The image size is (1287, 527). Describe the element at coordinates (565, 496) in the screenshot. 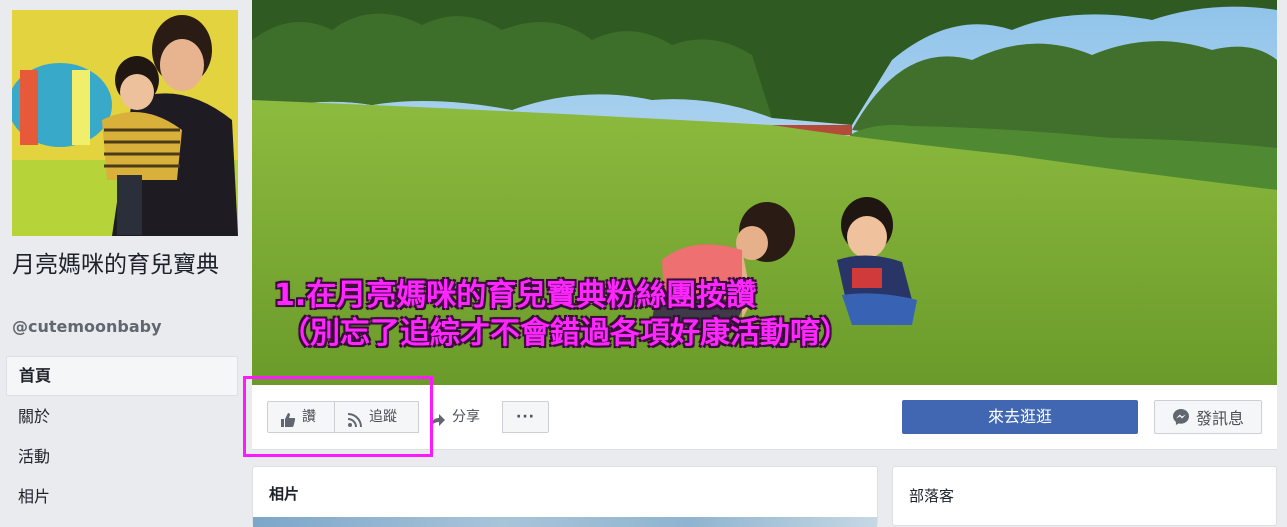

I see `photos-card: 相片` at that location.